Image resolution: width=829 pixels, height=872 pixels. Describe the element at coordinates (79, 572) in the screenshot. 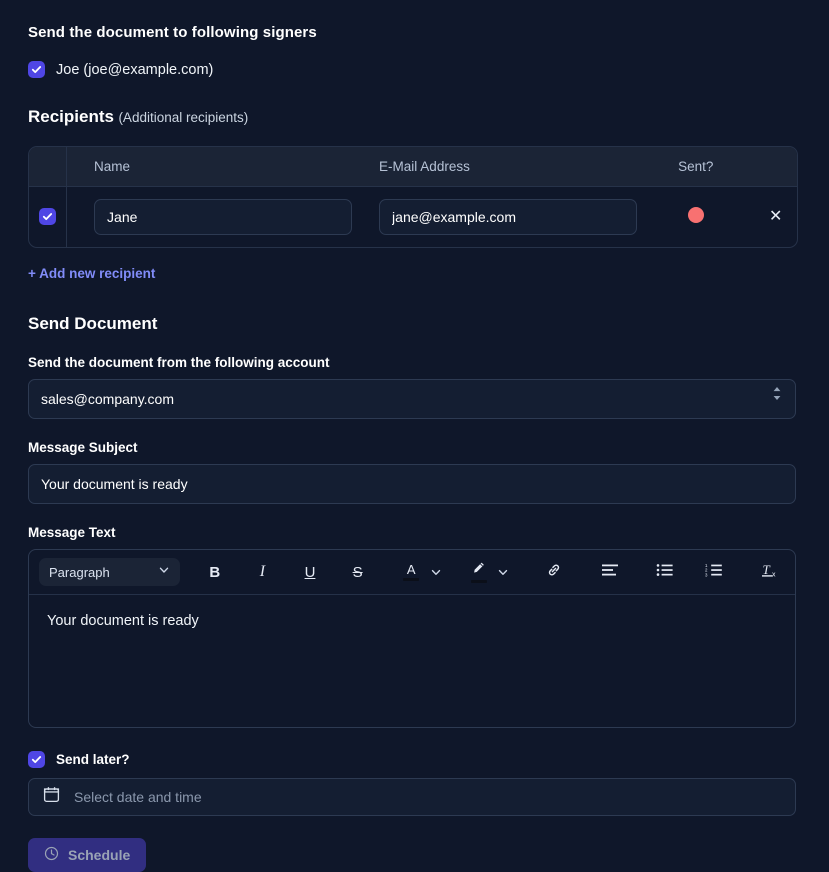

I see `block-format-value: Paragraph` at that location.